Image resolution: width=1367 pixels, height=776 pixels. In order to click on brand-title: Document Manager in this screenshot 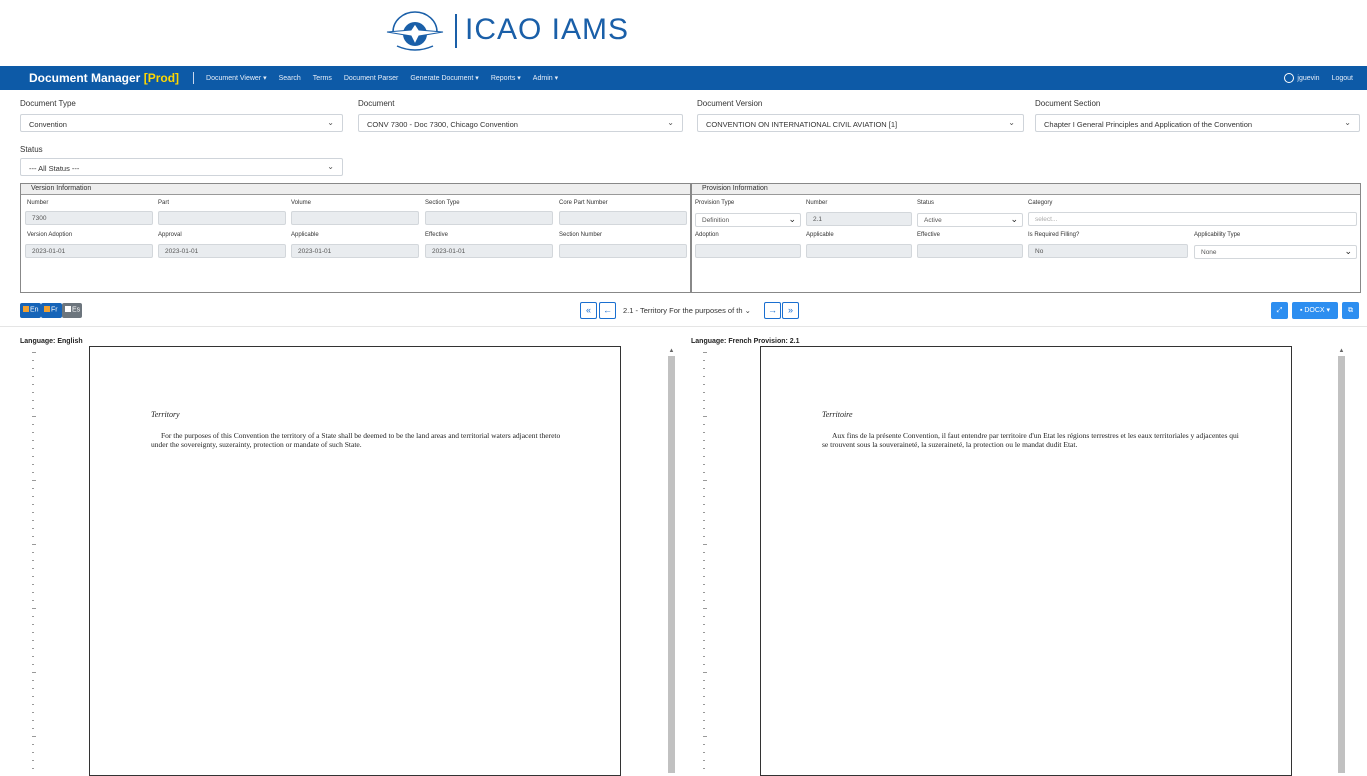, I will do `click(85, 78)`.